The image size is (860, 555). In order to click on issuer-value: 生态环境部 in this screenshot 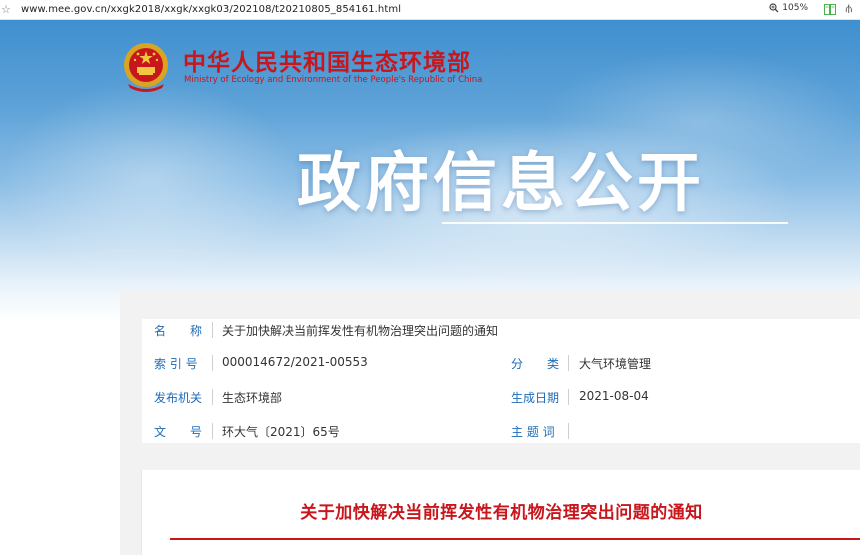, I will do `click(252, 398)`.